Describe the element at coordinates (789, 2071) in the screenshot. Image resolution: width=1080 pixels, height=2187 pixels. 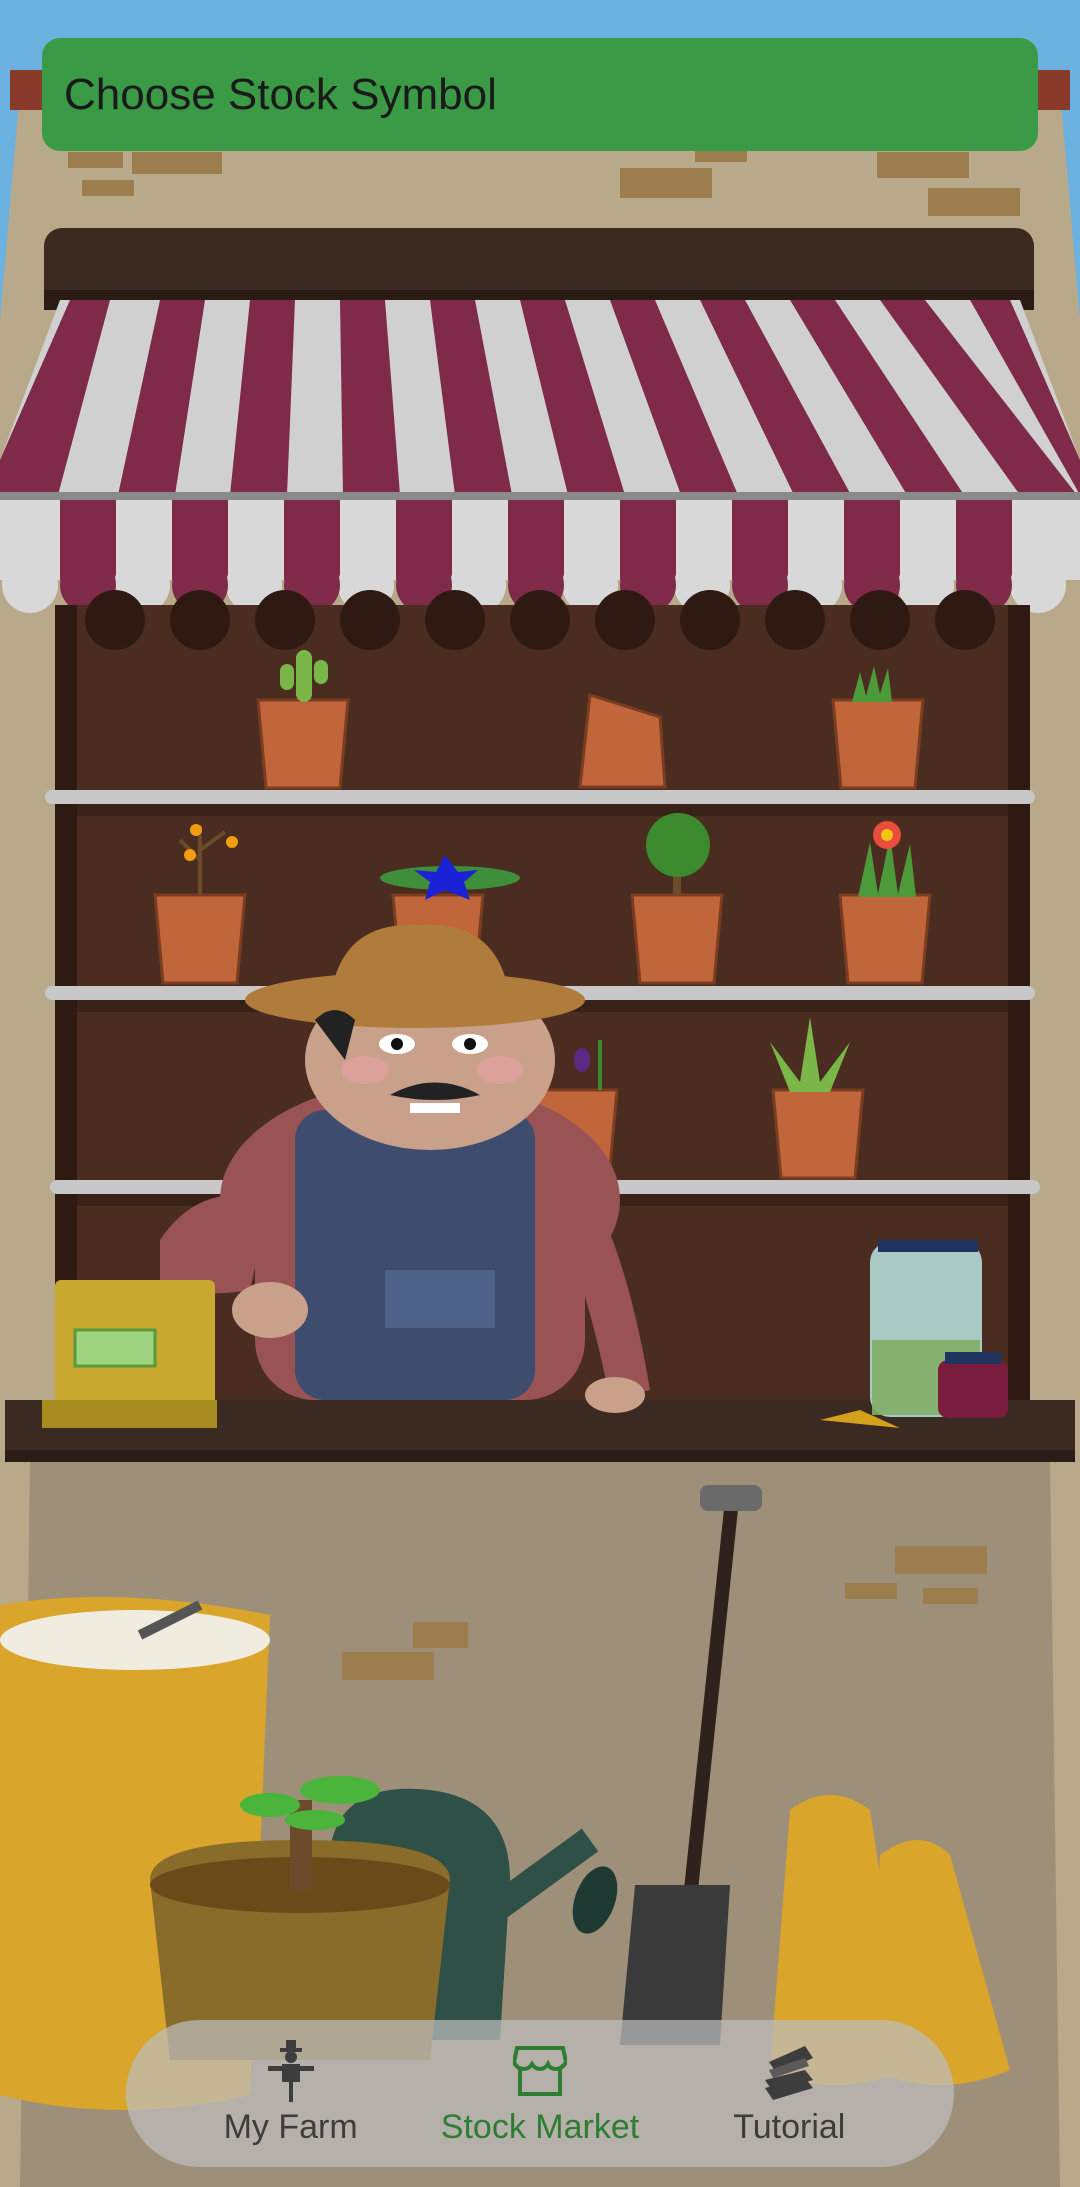
I see `books-icon` at that location.